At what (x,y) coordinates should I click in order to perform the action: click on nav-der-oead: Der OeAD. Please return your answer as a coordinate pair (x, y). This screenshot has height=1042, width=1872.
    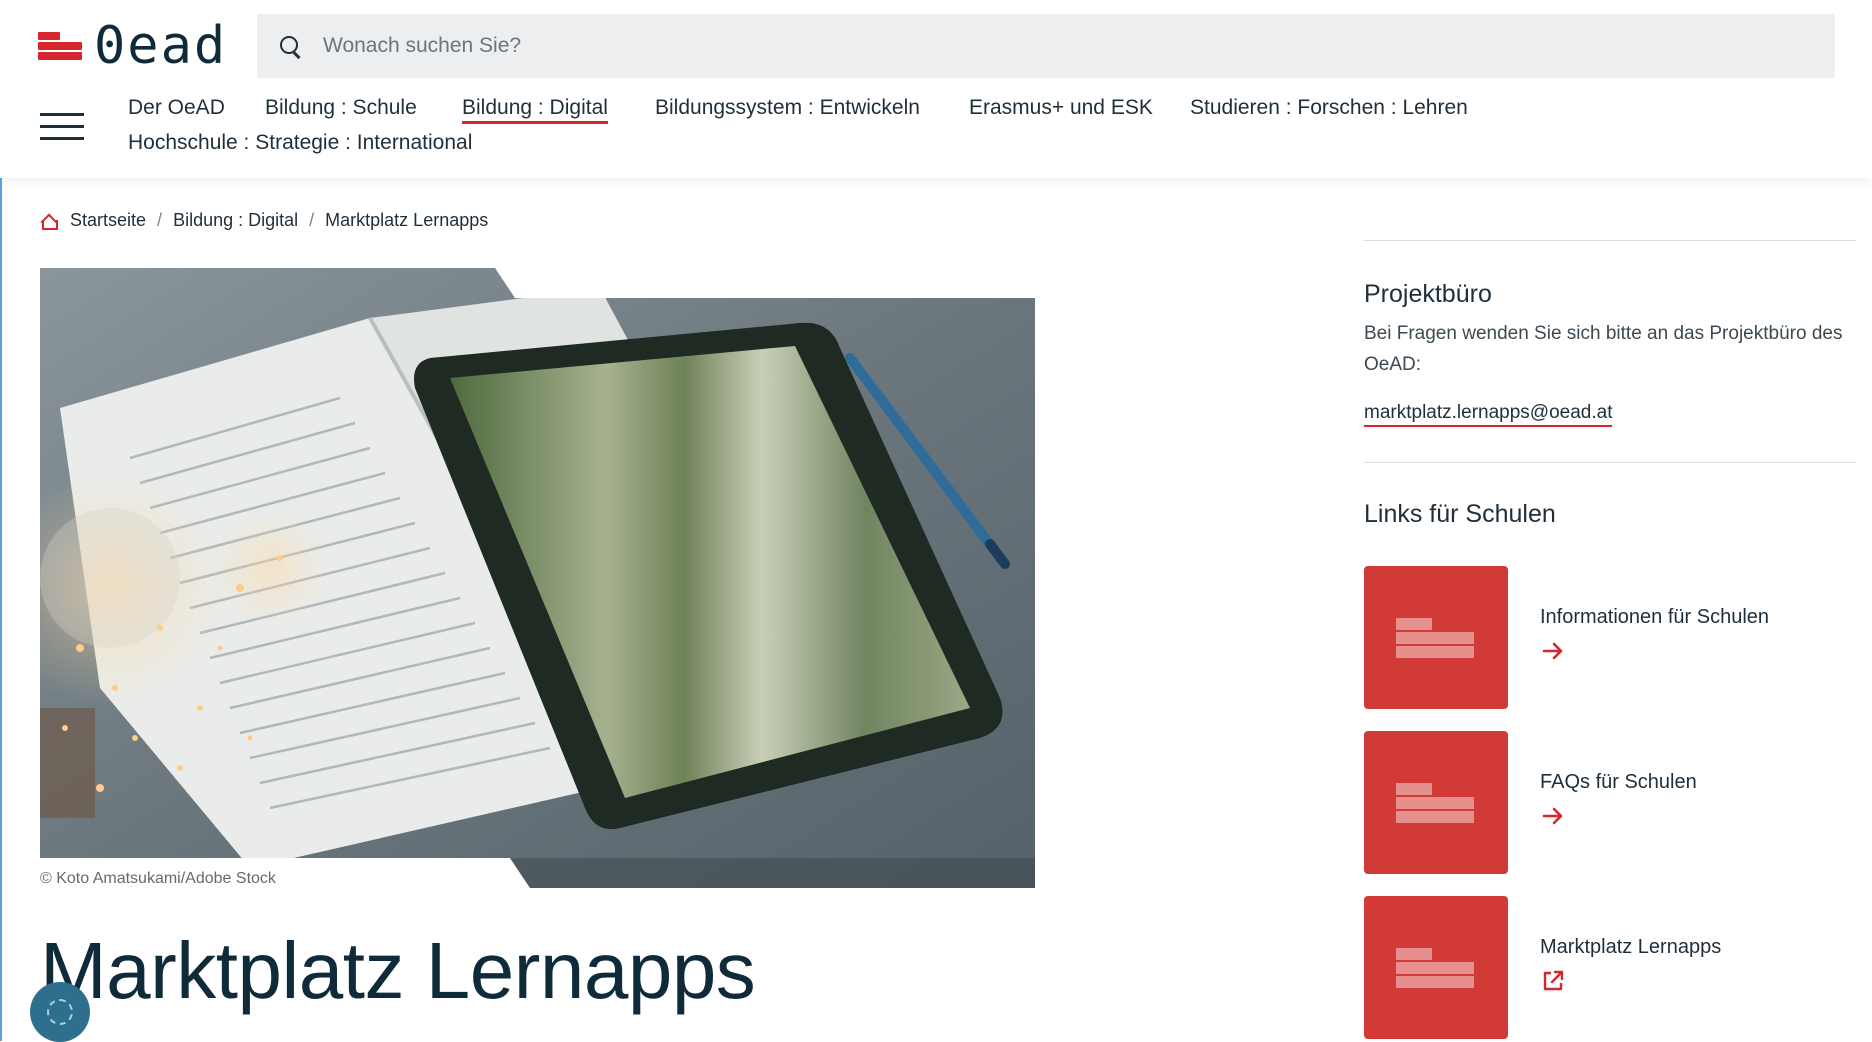
    Looking at the image, I should click on (176, 108).